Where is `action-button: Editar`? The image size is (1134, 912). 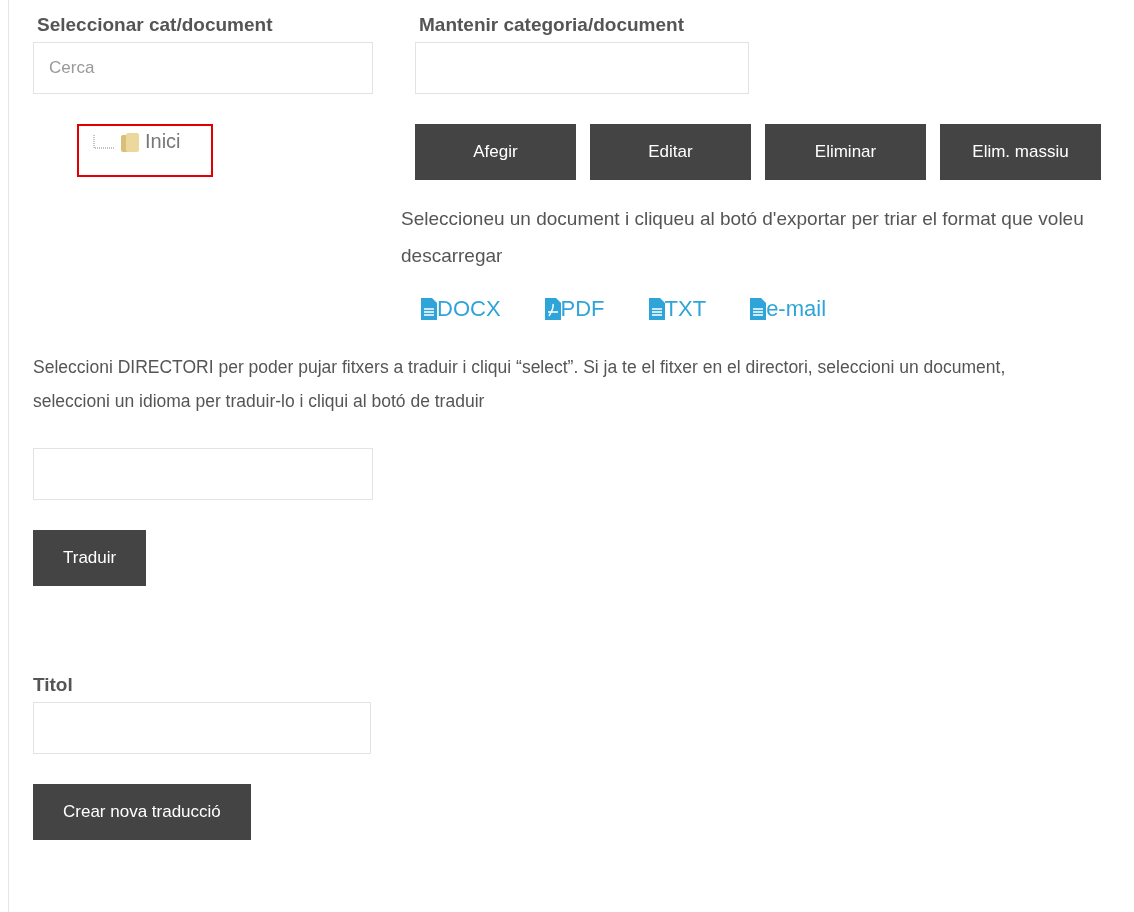
action-button: Editar is located at coordinates (670, 152).